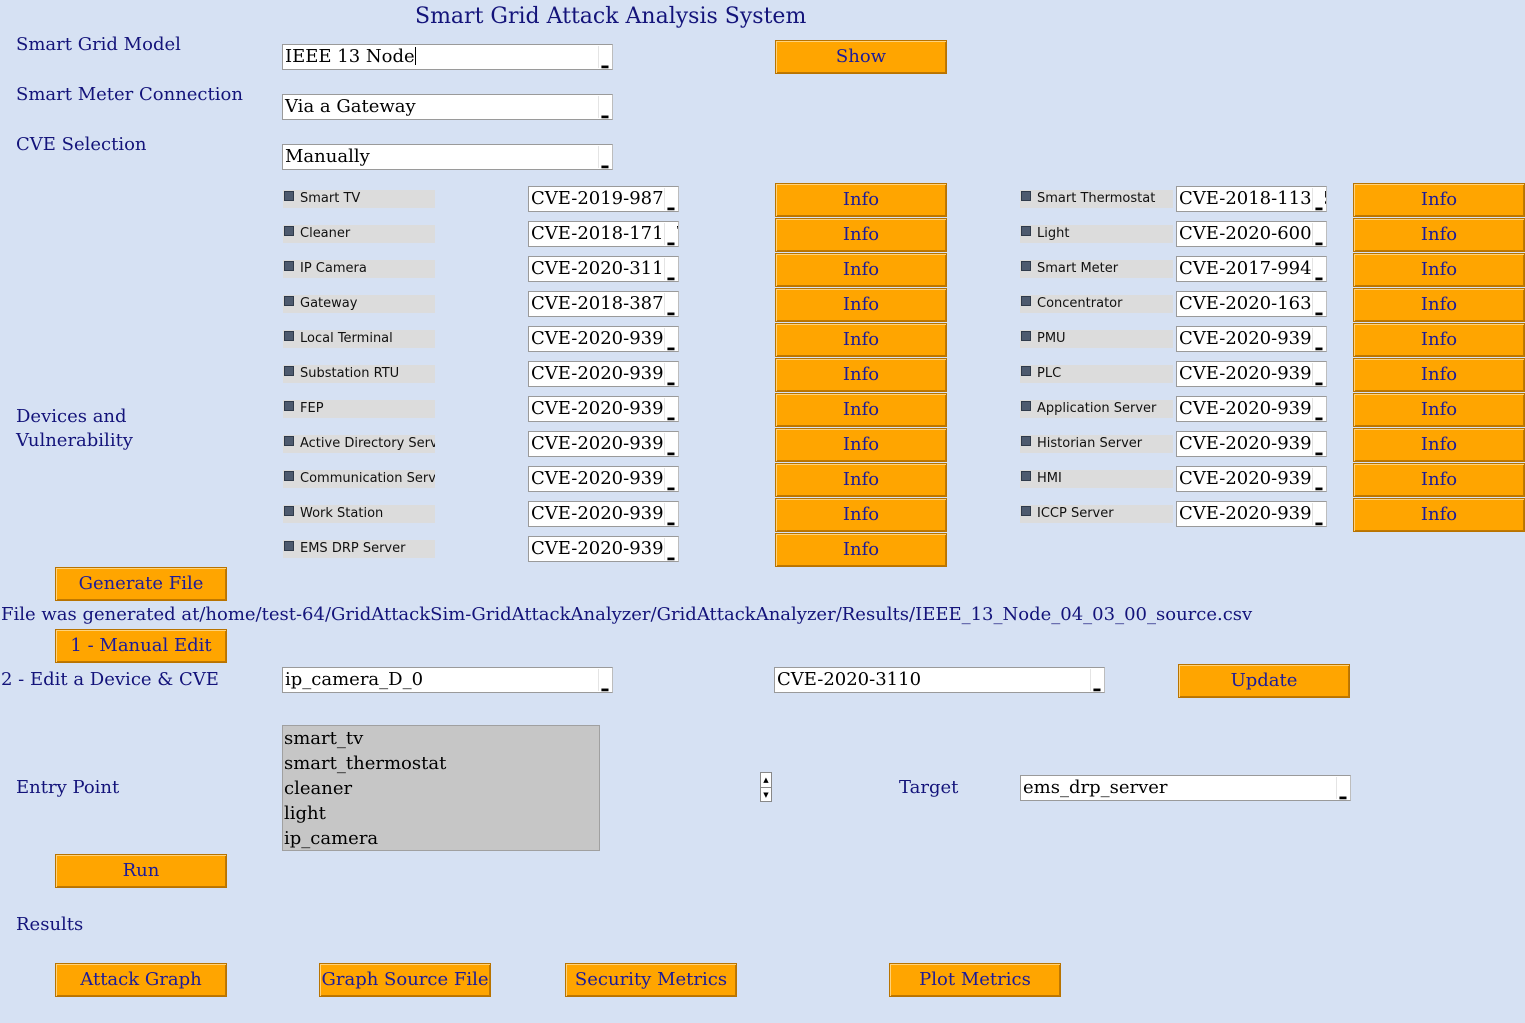  What do you see at coordinates (141, 584) in the screenshot?
I see `generate-file-button: Generate File` at bounding box center [141, 584].